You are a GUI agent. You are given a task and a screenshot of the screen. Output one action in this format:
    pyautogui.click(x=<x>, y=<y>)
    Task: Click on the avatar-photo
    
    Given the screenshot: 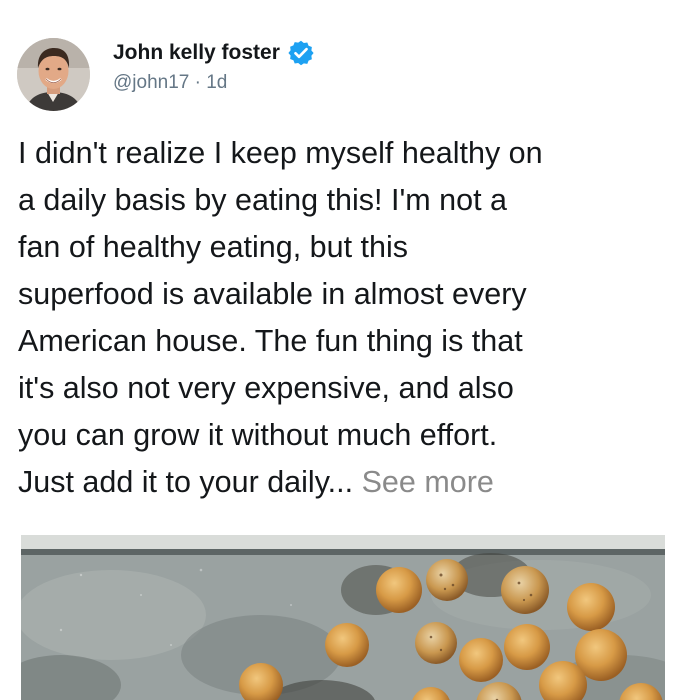 What is the action you would take?
    pyautogui.click(x=53, y=74)
    